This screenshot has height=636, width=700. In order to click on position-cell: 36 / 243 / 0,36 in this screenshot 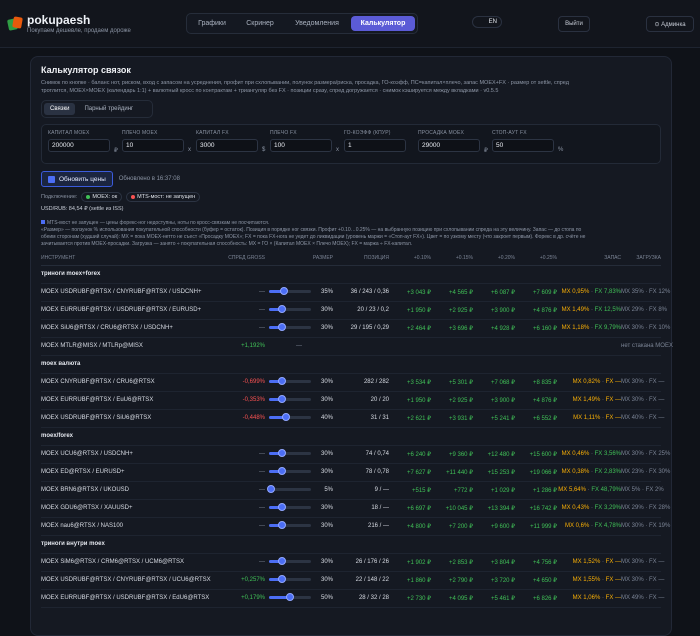, I will do `click(361, 292)`.